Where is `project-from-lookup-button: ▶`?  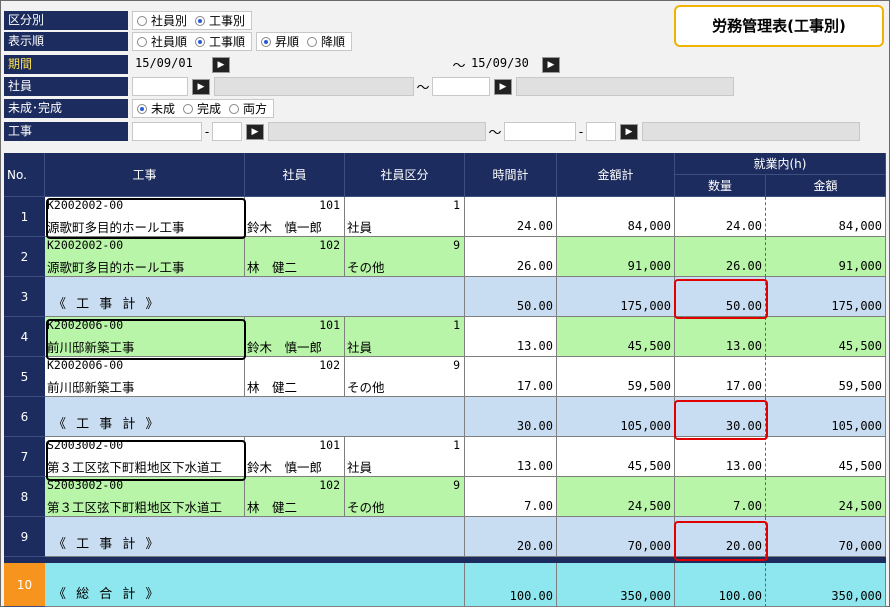 project-from-lookup-button: ▶ is located at coordinates (255, 131).